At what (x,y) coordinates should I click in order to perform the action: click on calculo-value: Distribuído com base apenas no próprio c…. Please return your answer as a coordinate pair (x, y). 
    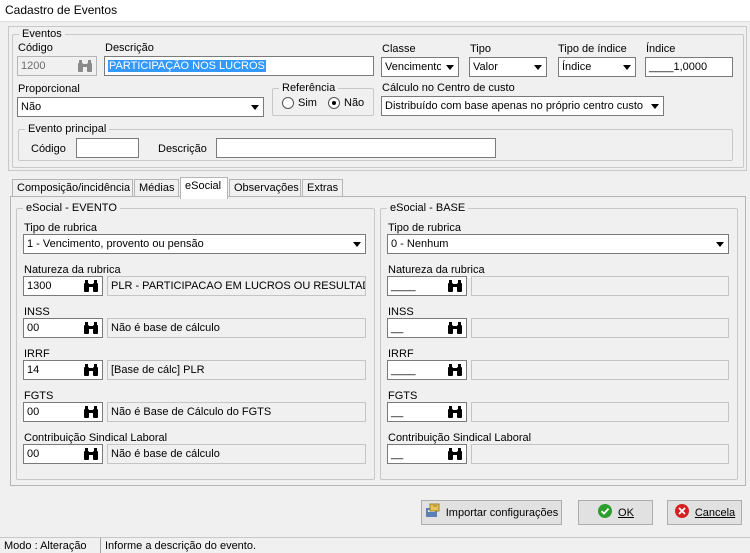
    Looking at the image, I should click on (514, 106).